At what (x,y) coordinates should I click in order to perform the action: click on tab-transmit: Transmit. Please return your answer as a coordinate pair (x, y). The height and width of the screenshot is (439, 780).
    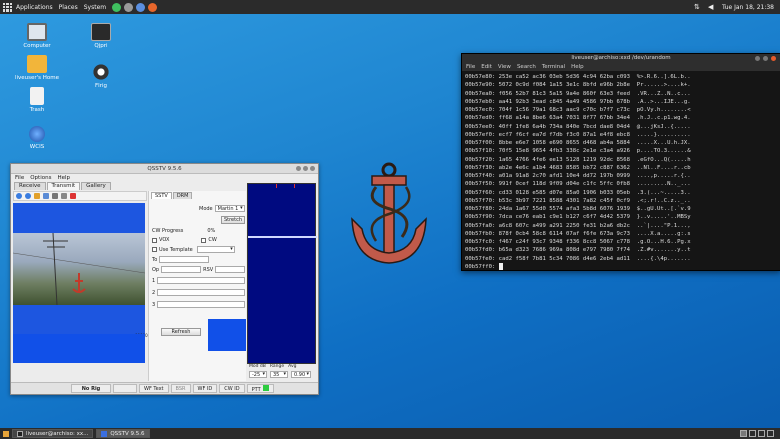
    Looking at the image, I should click on (63, 186).